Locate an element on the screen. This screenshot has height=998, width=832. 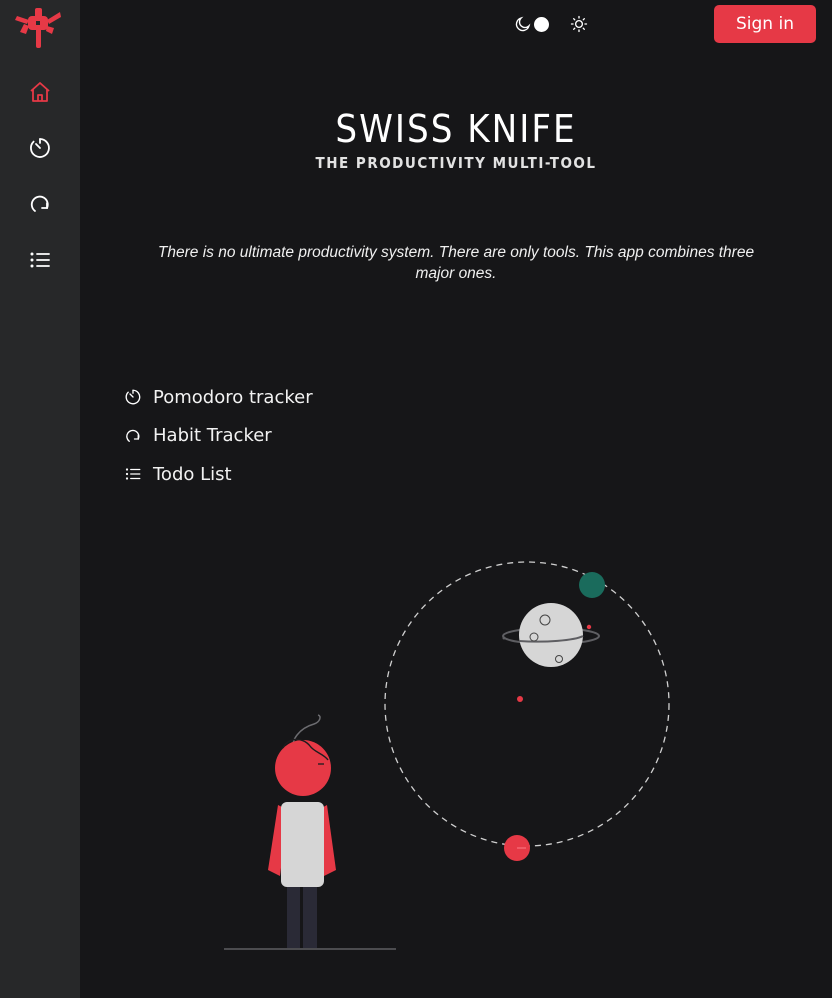
feature-item-habits: Habit Tracker is located at coordinates (284, 436).